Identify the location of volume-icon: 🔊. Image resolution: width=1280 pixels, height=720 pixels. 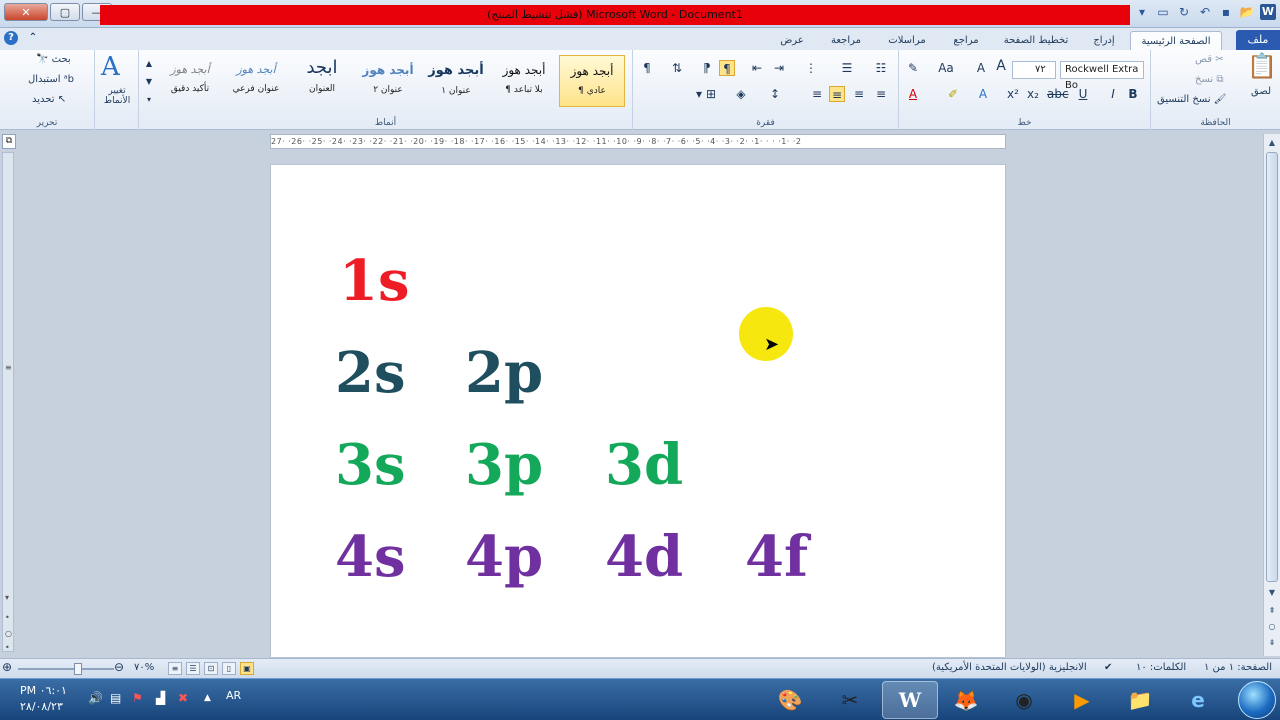
(95, 698).